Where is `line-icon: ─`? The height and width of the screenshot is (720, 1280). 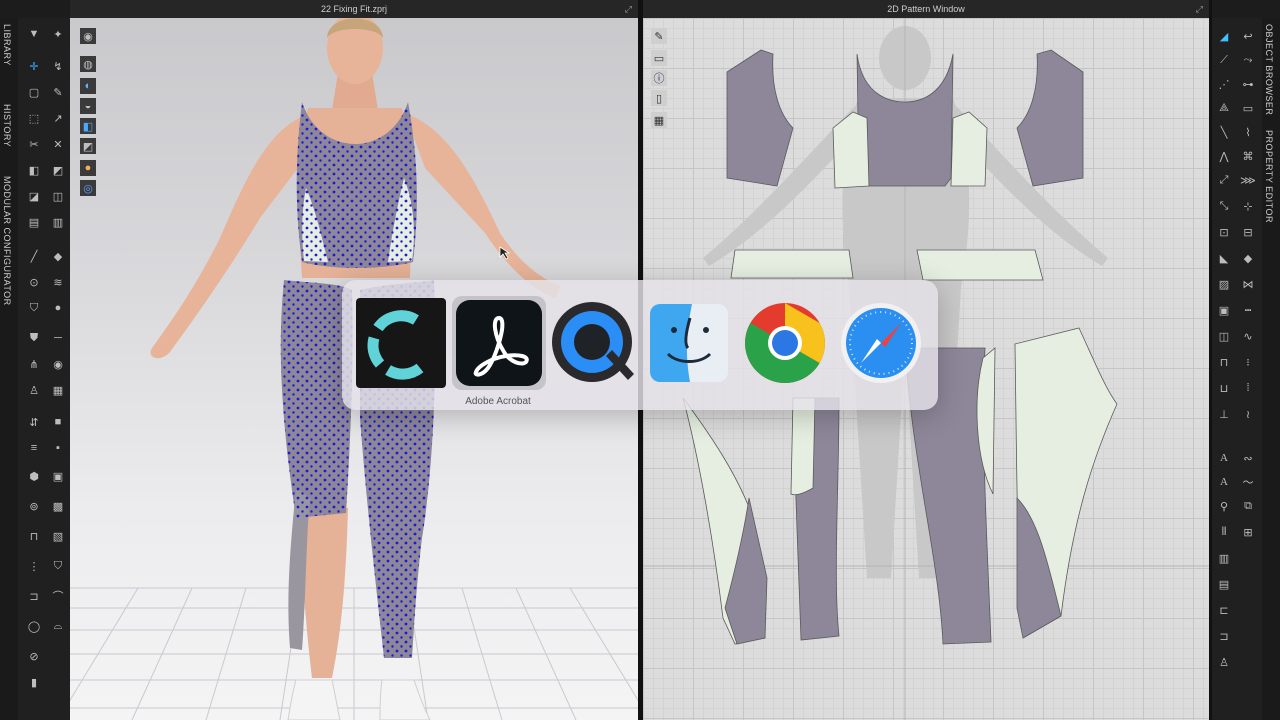
line-icon: ─ is located at coordinates (58, 338).